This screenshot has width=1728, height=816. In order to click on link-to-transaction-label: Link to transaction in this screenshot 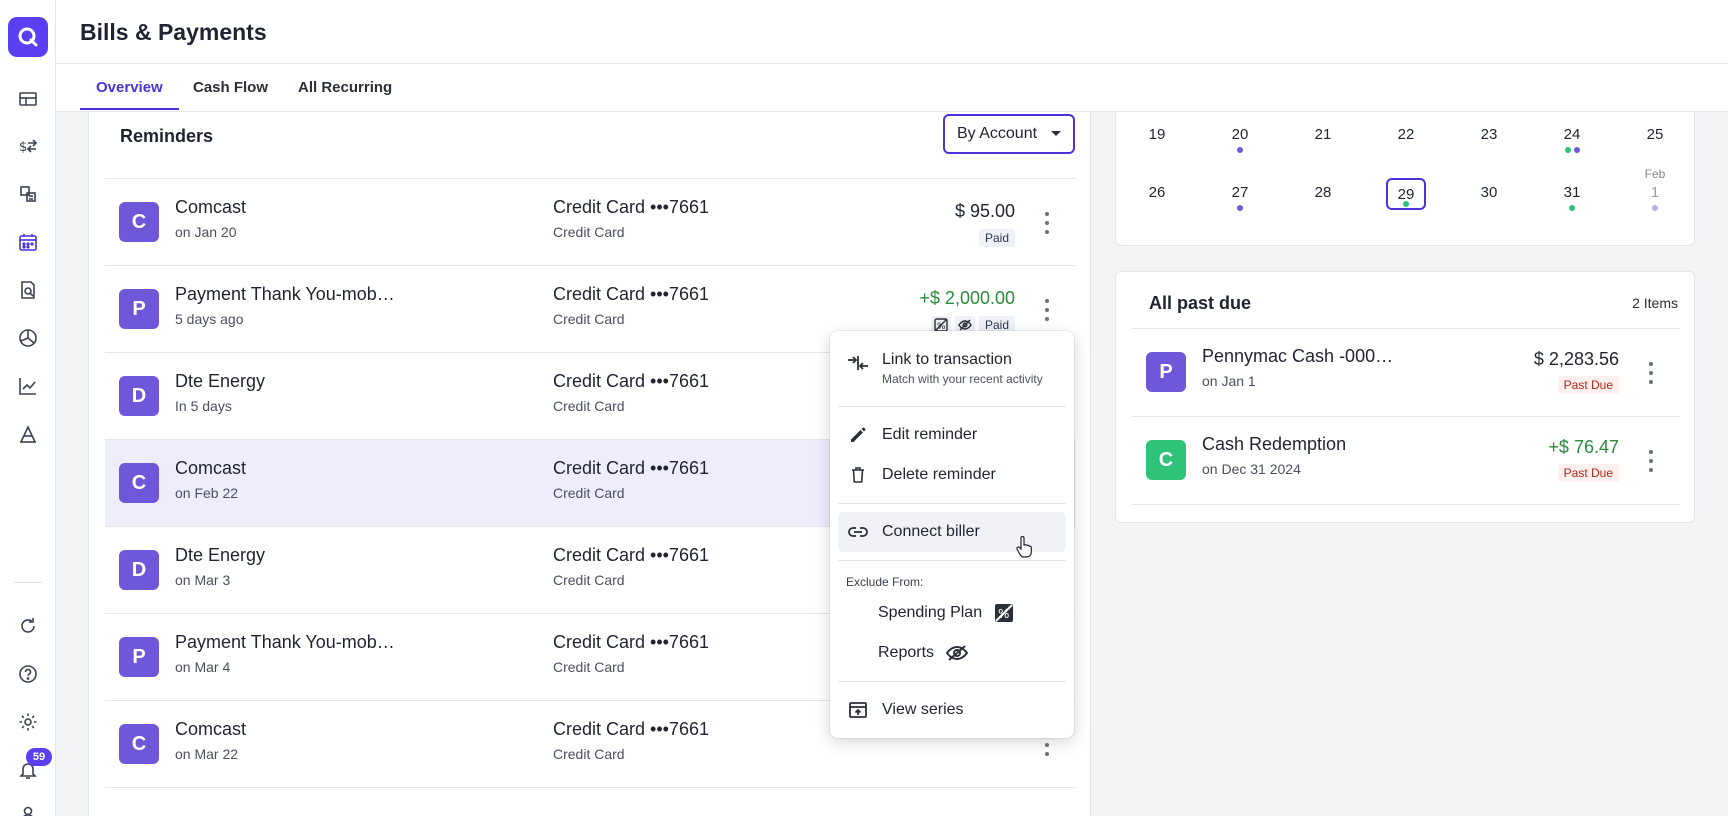, I will do `click(947, 359)`.